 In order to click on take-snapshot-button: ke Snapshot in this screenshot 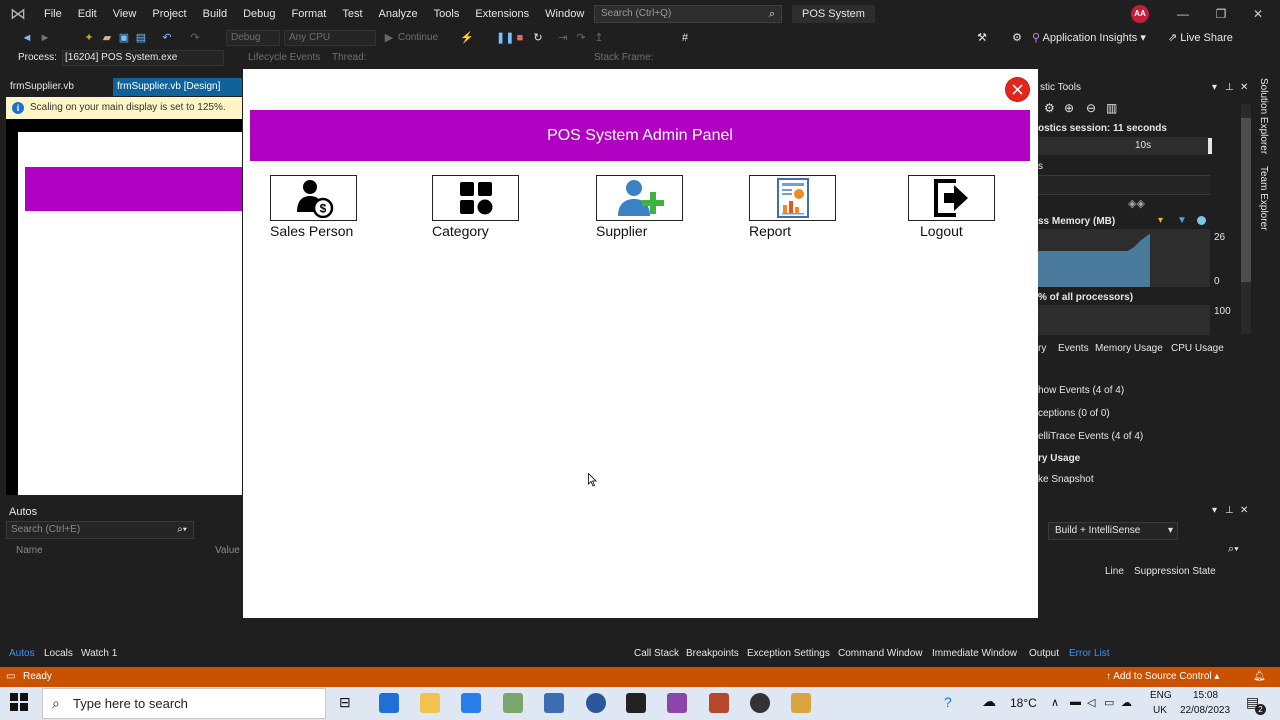, I will do `click(1066, 479)`.